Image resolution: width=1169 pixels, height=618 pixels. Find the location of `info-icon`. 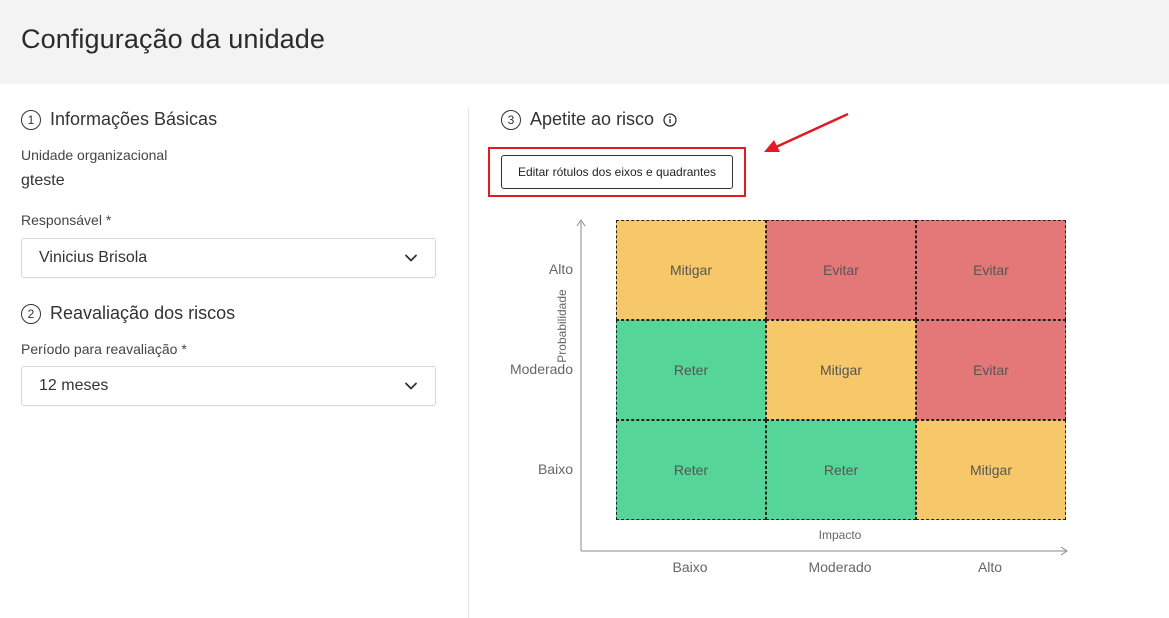

info-icon is located at coordinates (670, 119).